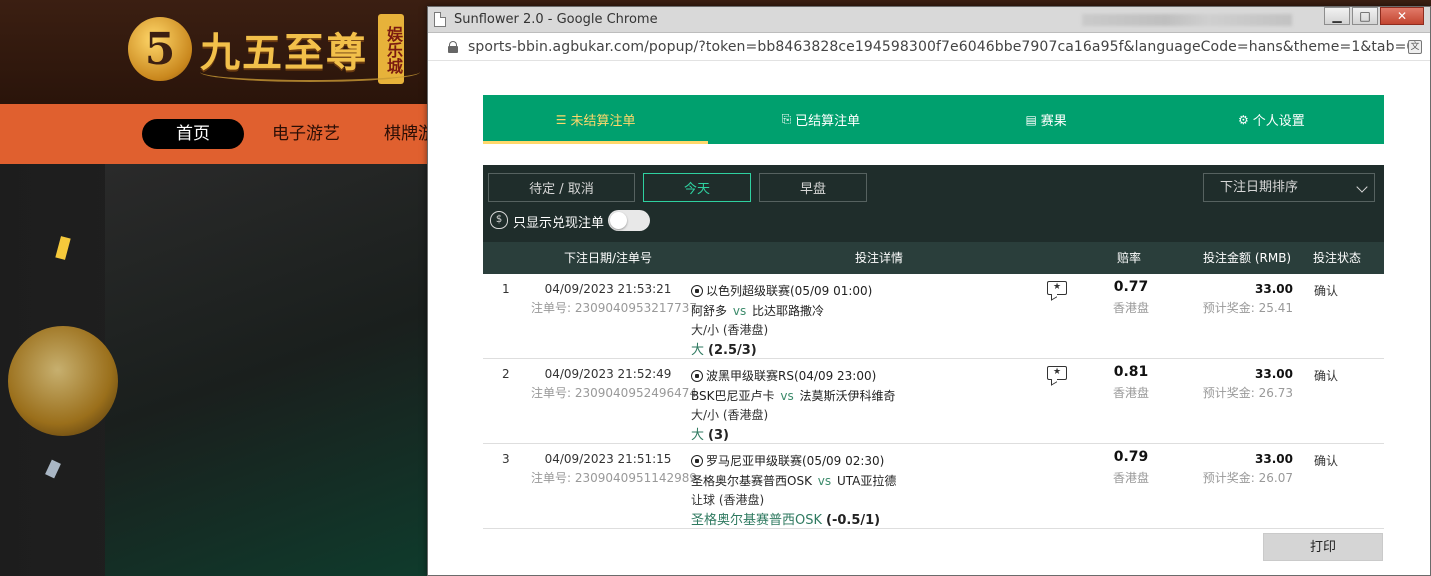 This screenshot has height=576, width=1431. I want to click on bet-date: 04/09/2023 21:52:49, so click(608, 374).